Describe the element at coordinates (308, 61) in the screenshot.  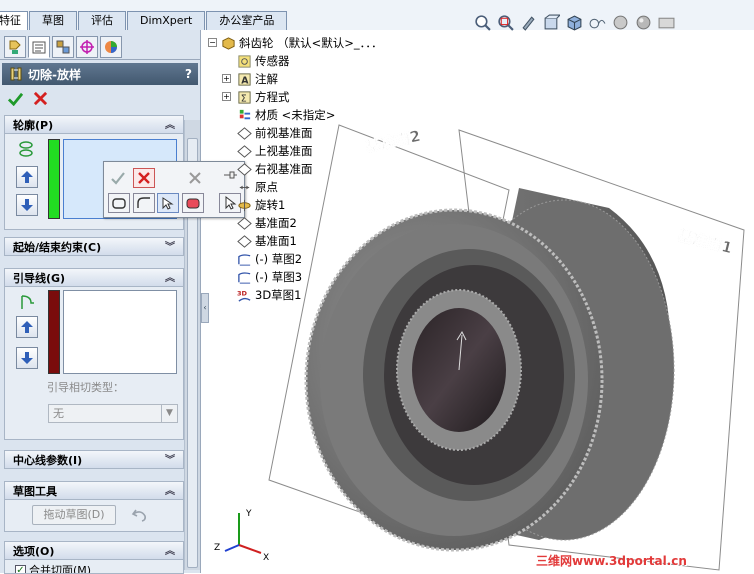
I see `tree-item: 传感器` at that location.